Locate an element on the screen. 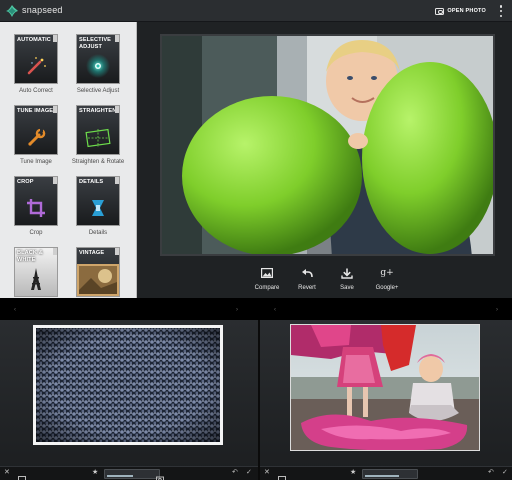 Image resolution: width=512 pixels, height=480 pixels. girl-in-pink-photo is located at coordinates (385, 387).